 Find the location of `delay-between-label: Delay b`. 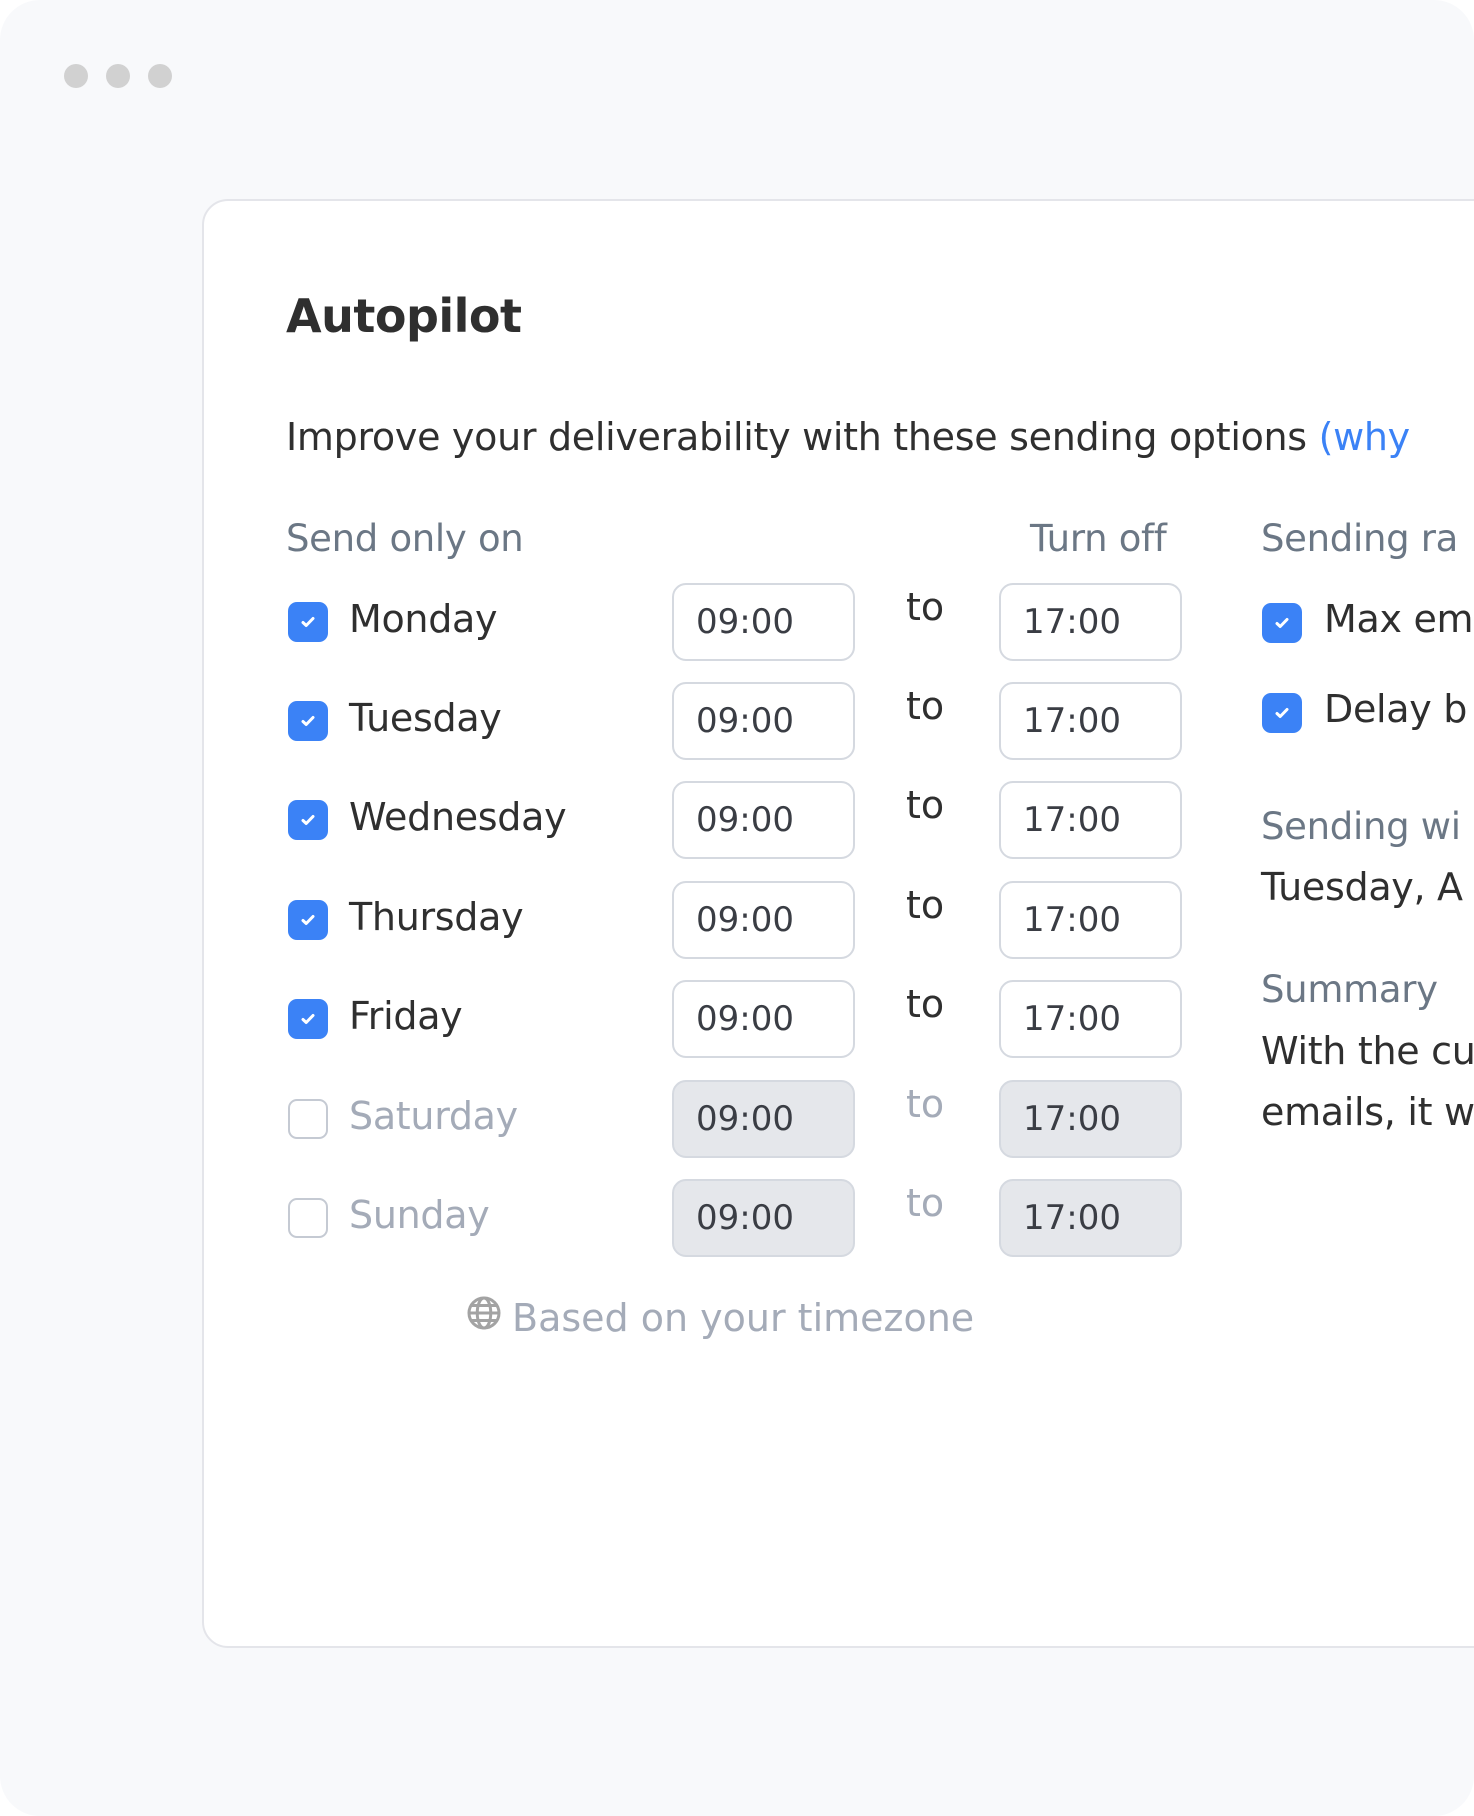

delay-between-label: Delay b is located at coordinates (1396, 709).